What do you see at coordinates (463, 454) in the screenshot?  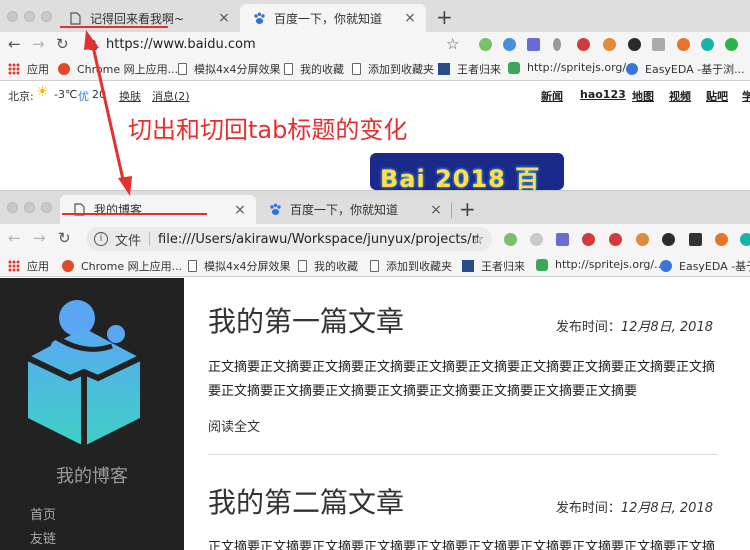 I see `post-divider` at bounding box center [463, 454].